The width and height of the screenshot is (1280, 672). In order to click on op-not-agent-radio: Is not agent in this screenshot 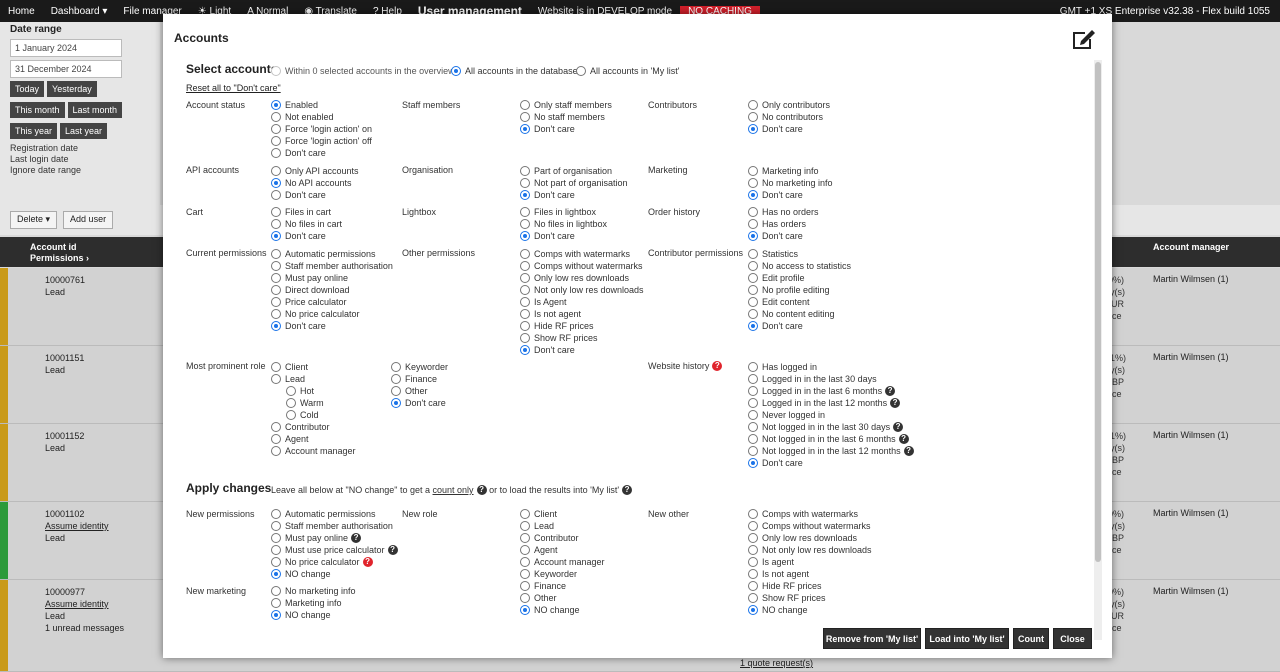, I will do `click(550, 313)`.